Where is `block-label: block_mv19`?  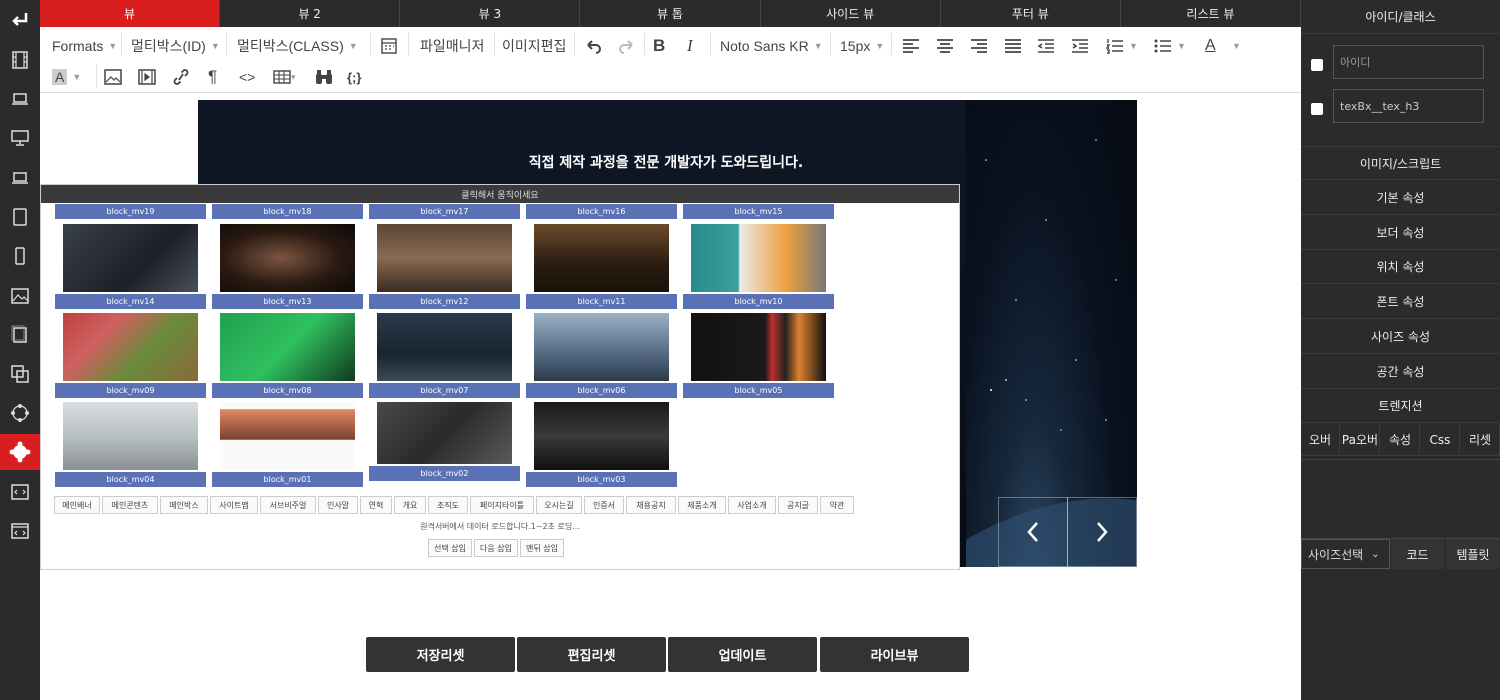 block-label: block_mv19 is located at coordinates (130, 211).